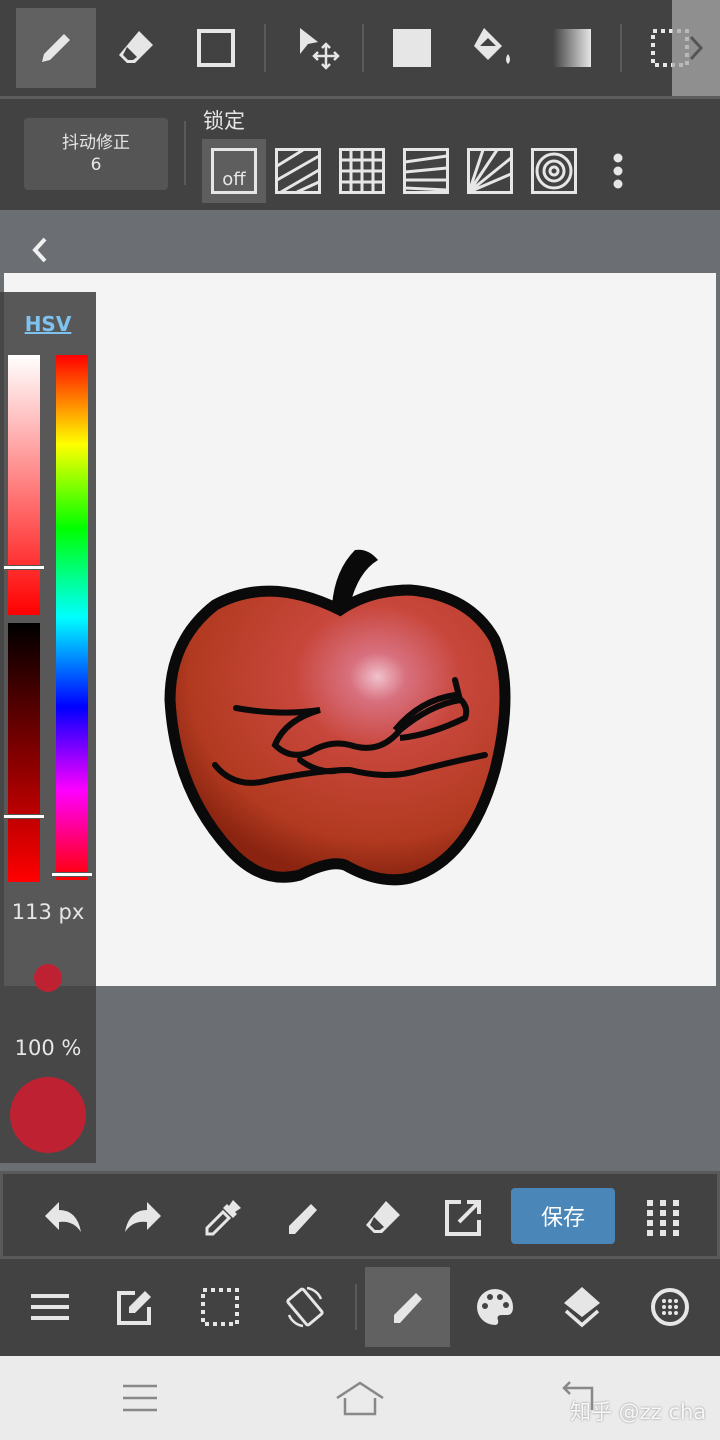  I want to click on color-mode-toggle: HSV, so click(48, 324).